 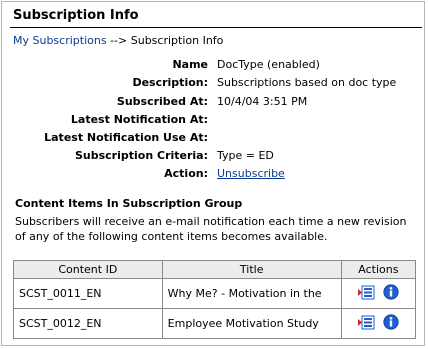 What do you see at coordinates (88, 270) in the screenshot?
I see `column-header-content-id: Content ID` at bounding box center [88, 270].